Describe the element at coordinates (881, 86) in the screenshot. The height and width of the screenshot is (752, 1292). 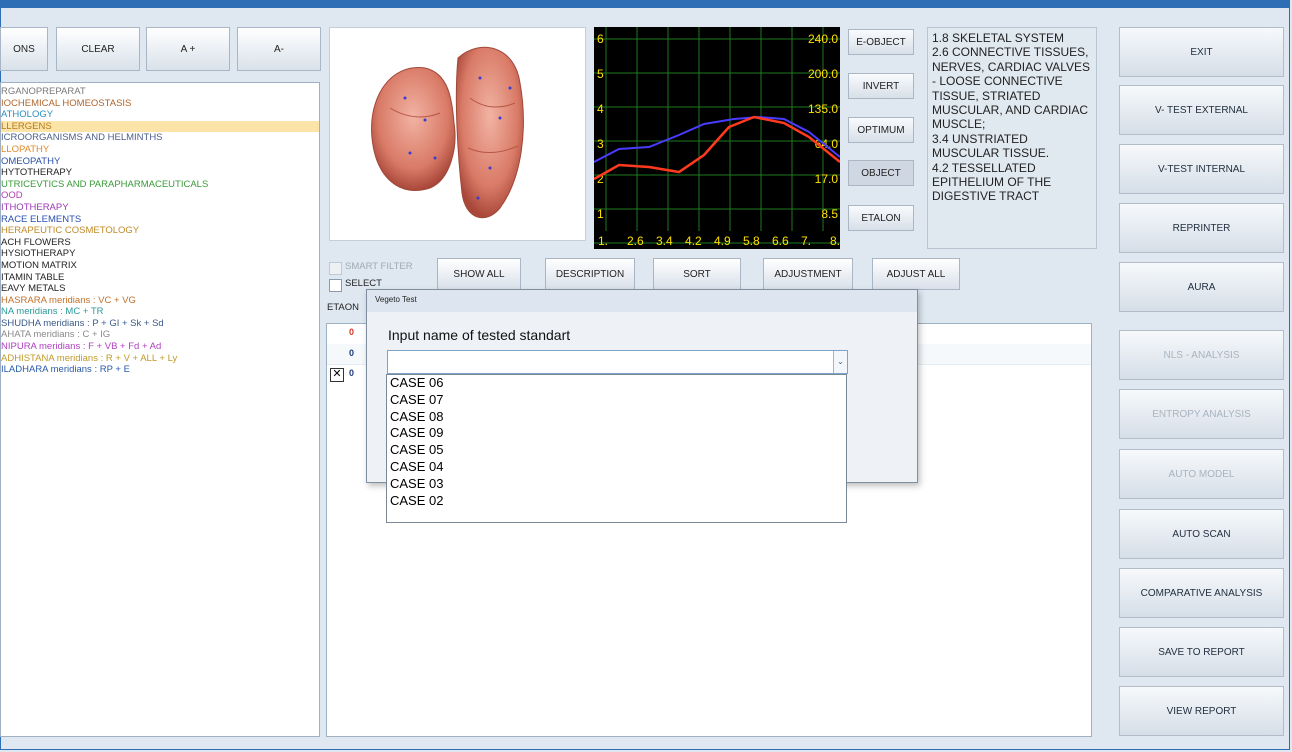
I see `invert-button: INVERT` at that location.